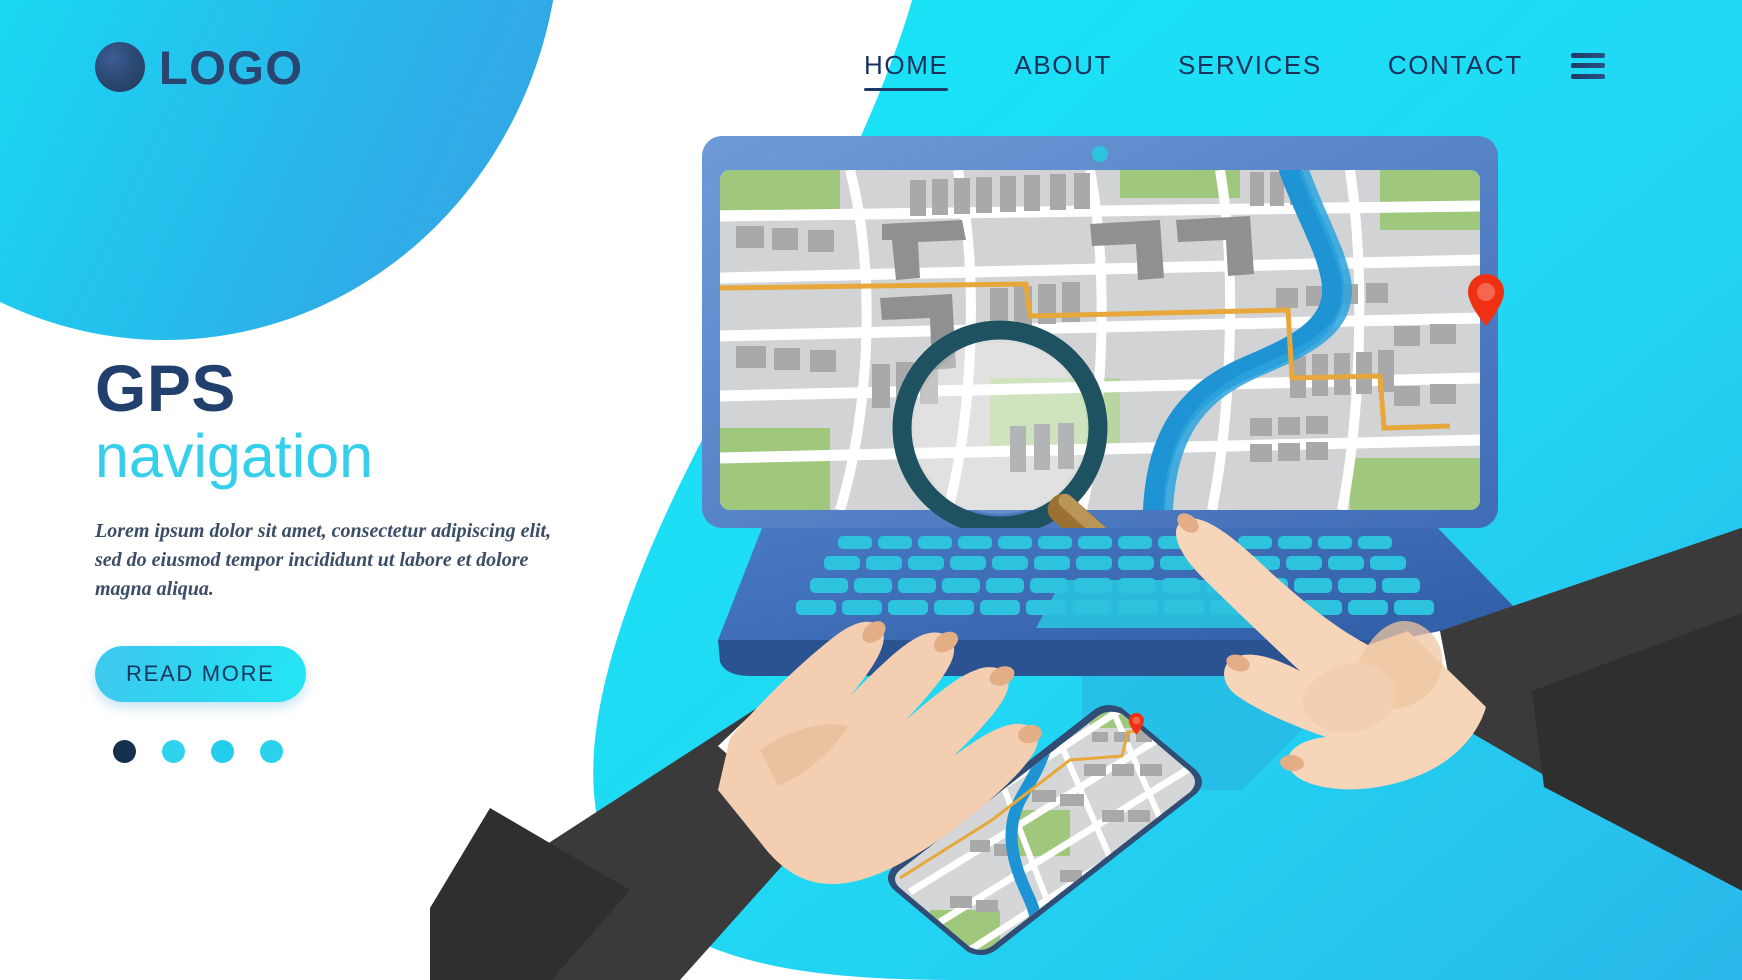  Describe the element at coordinates (1063, 70) in the screenshot. I see `nav-item-about: ABOUT` at that location.